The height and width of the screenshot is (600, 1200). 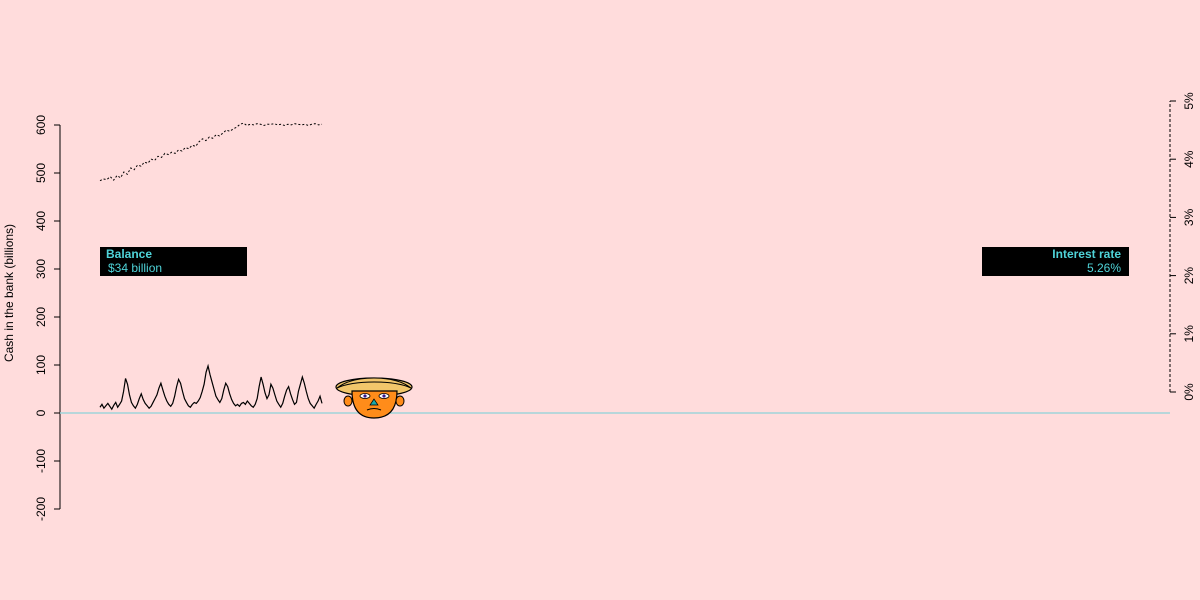 I want to click on left-axis-tick-label: 300, so click(x=41, y=269).